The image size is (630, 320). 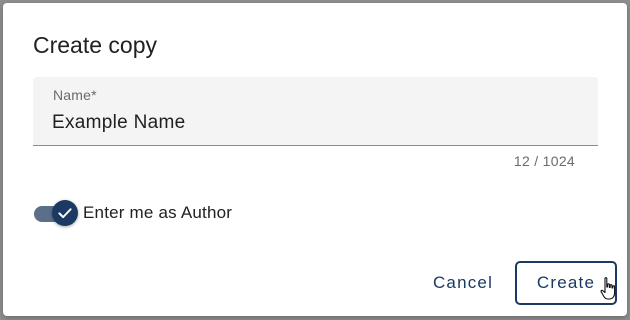 I want to click on author-toggle-label: Enter me as Author, so click(x=158, y=212).